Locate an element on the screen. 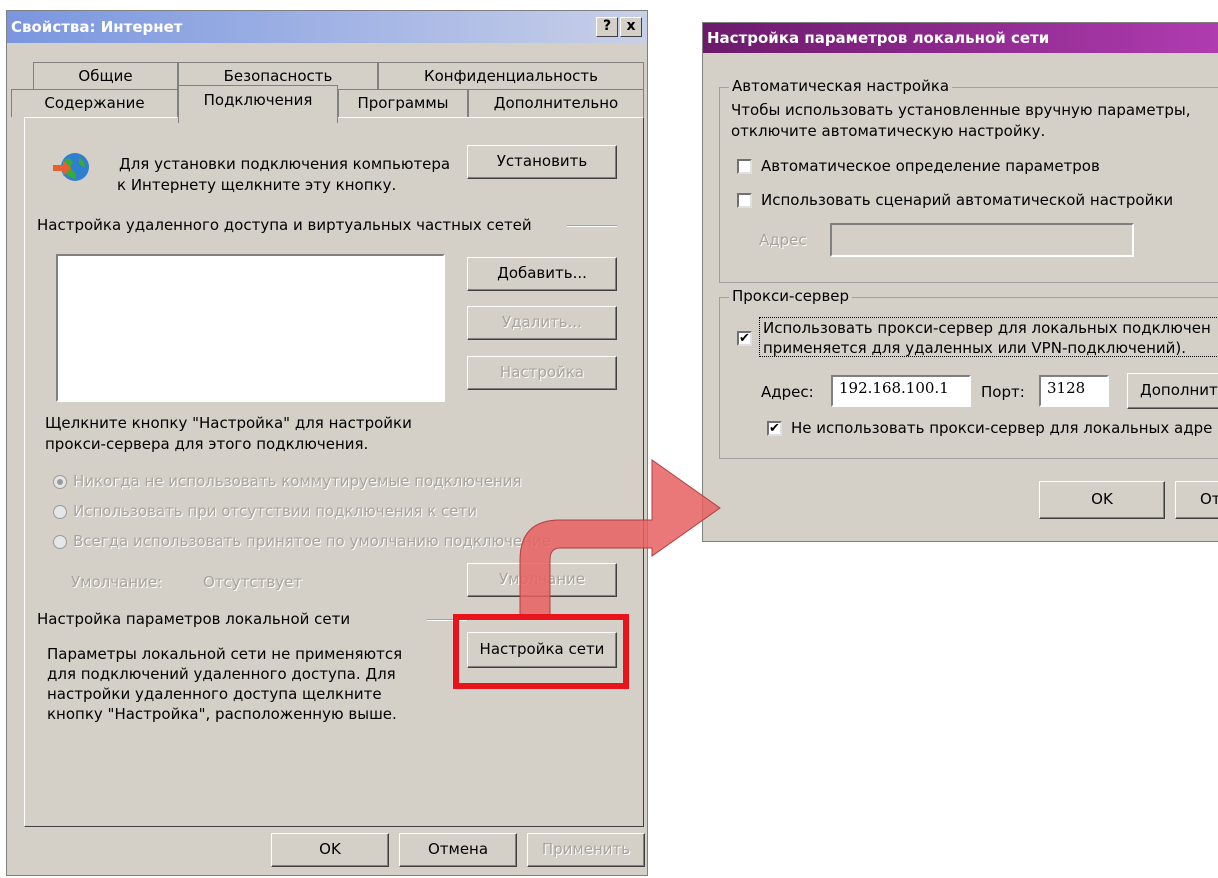 This screenshot has height=878, width=1218. lan-text-3: настройки удаленного доступа щелкните is located at coordinates (214, 694).